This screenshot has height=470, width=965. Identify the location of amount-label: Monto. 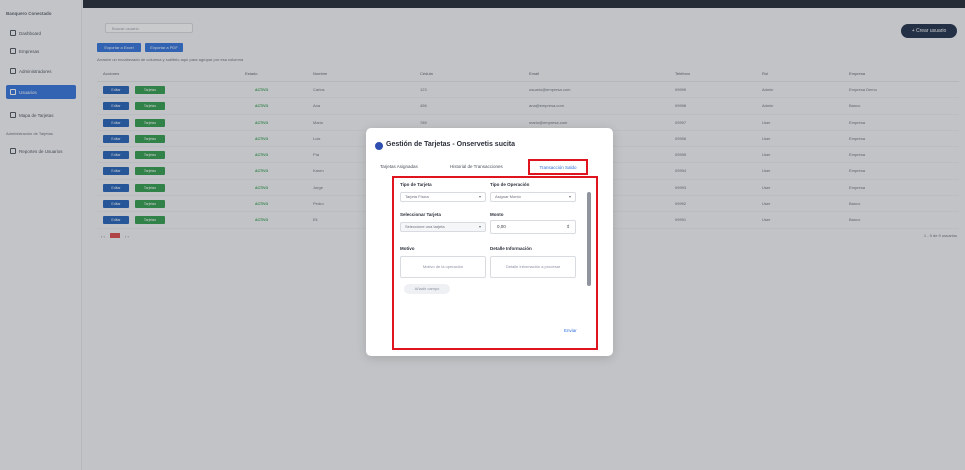
(497, 214).